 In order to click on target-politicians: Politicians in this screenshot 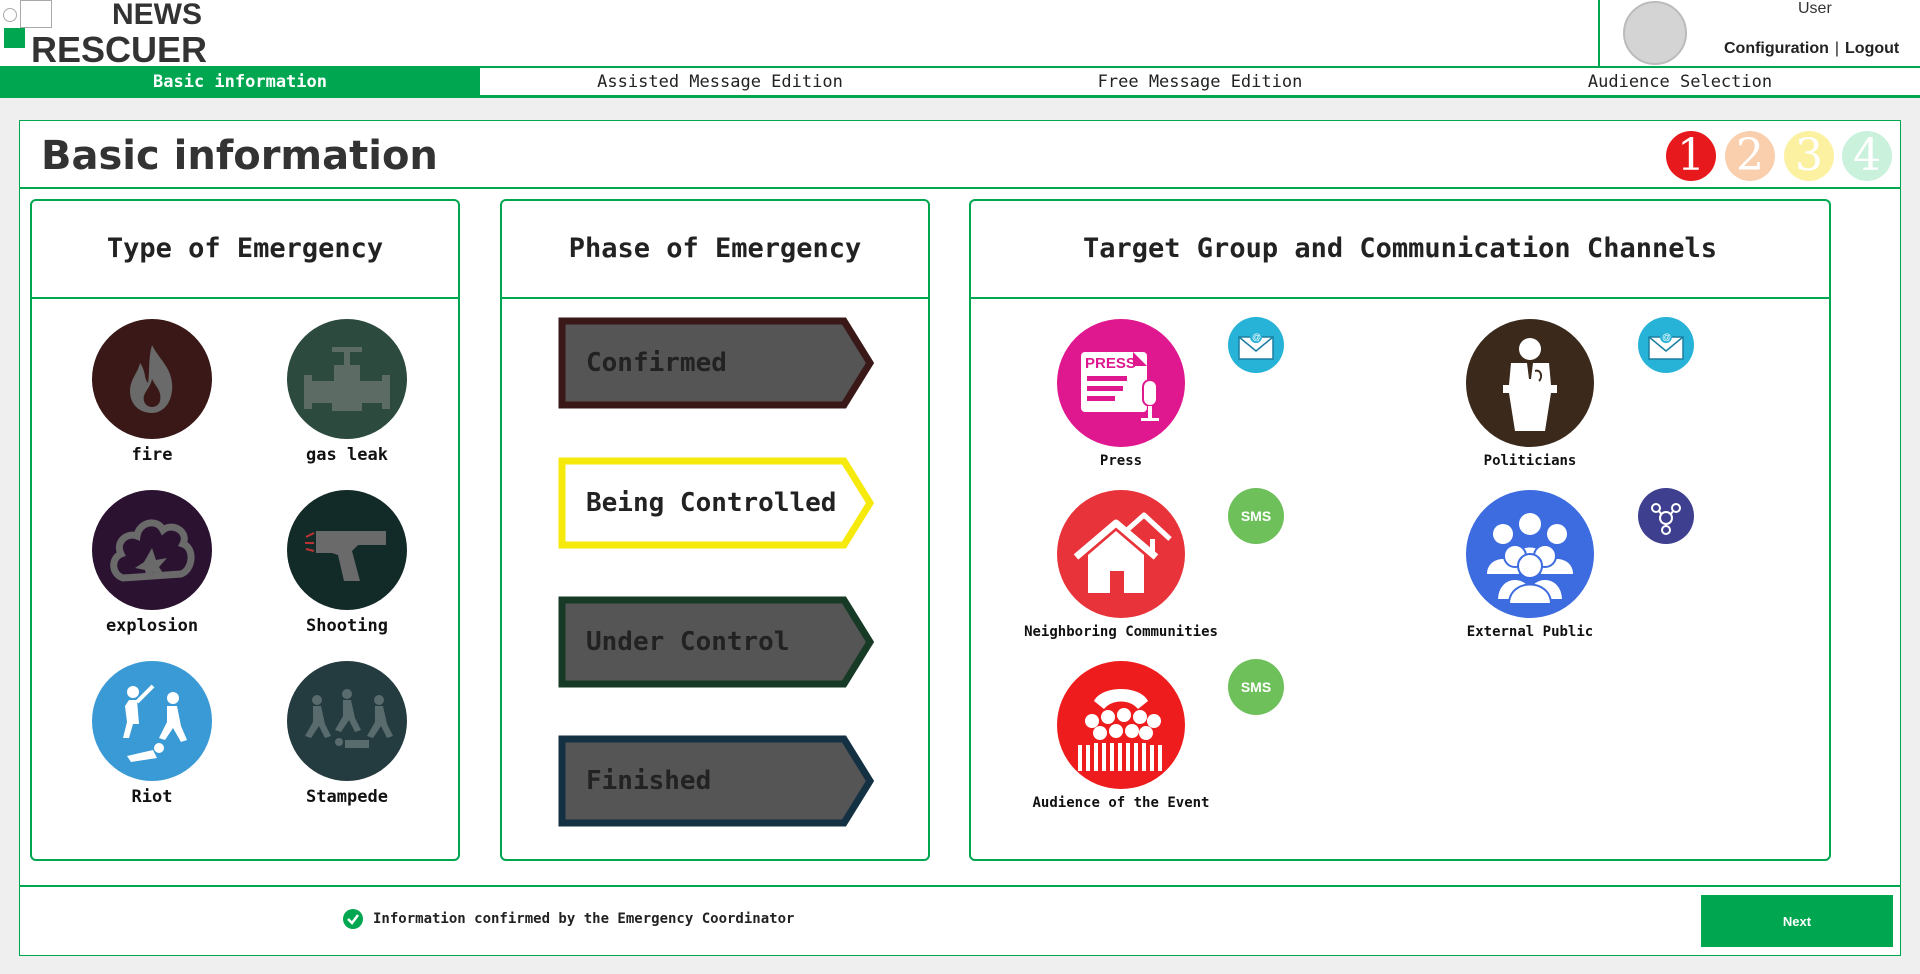, I will do `click(1530, 394)`.